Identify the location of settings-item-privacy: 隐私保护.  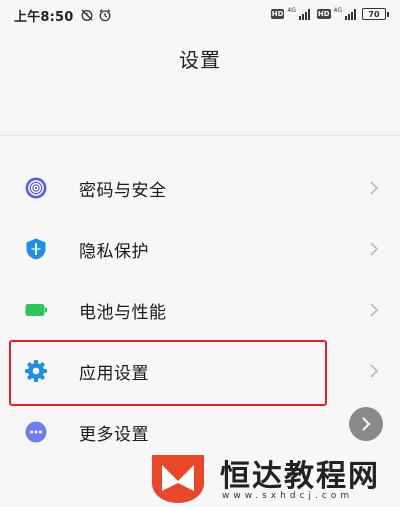
(200, 249).